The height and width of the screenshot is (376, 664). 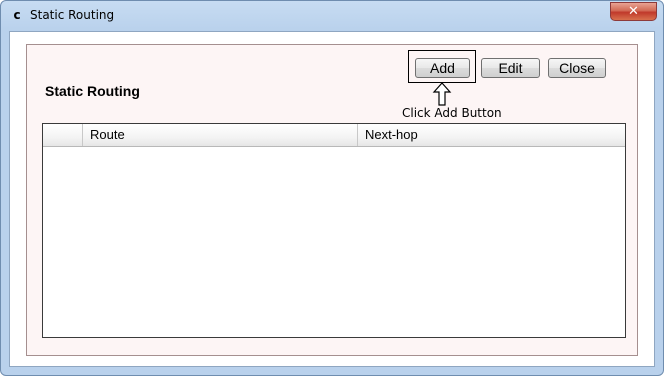 I want to click on window-close-button: ✕, so click(x=633, y=11).